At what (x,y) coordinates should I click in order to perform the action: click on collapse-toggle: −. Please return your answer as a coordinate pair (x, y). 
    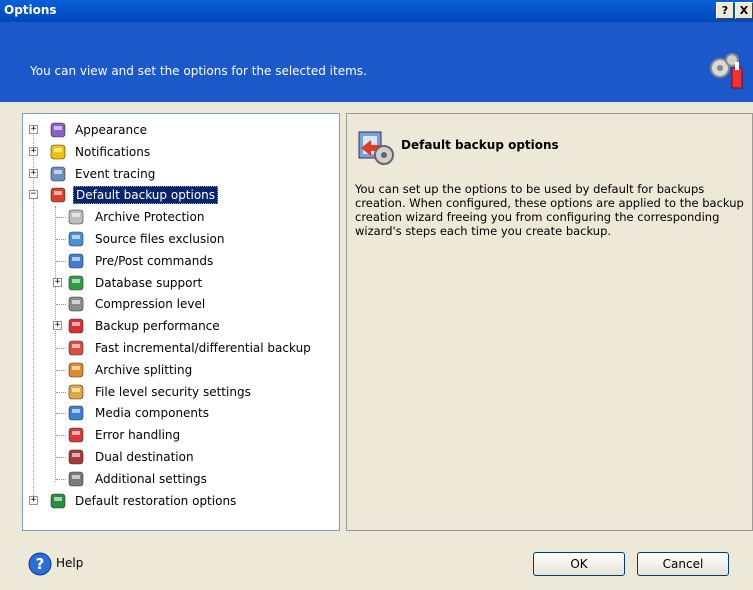
    Looking at the image, I should click on (33, 195).